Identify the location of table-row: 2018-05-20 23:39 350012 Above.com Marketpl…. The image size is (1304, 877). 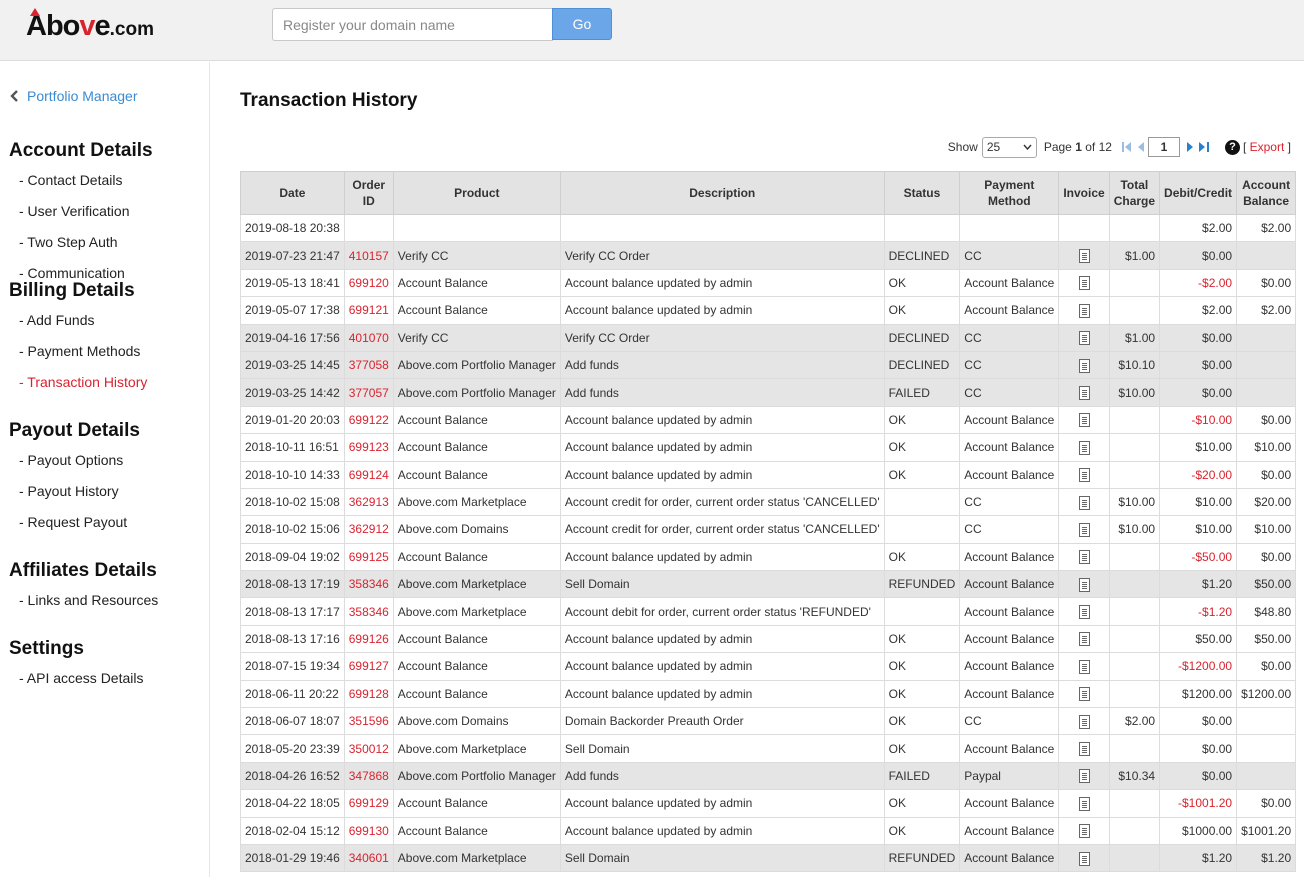
(768, 748).